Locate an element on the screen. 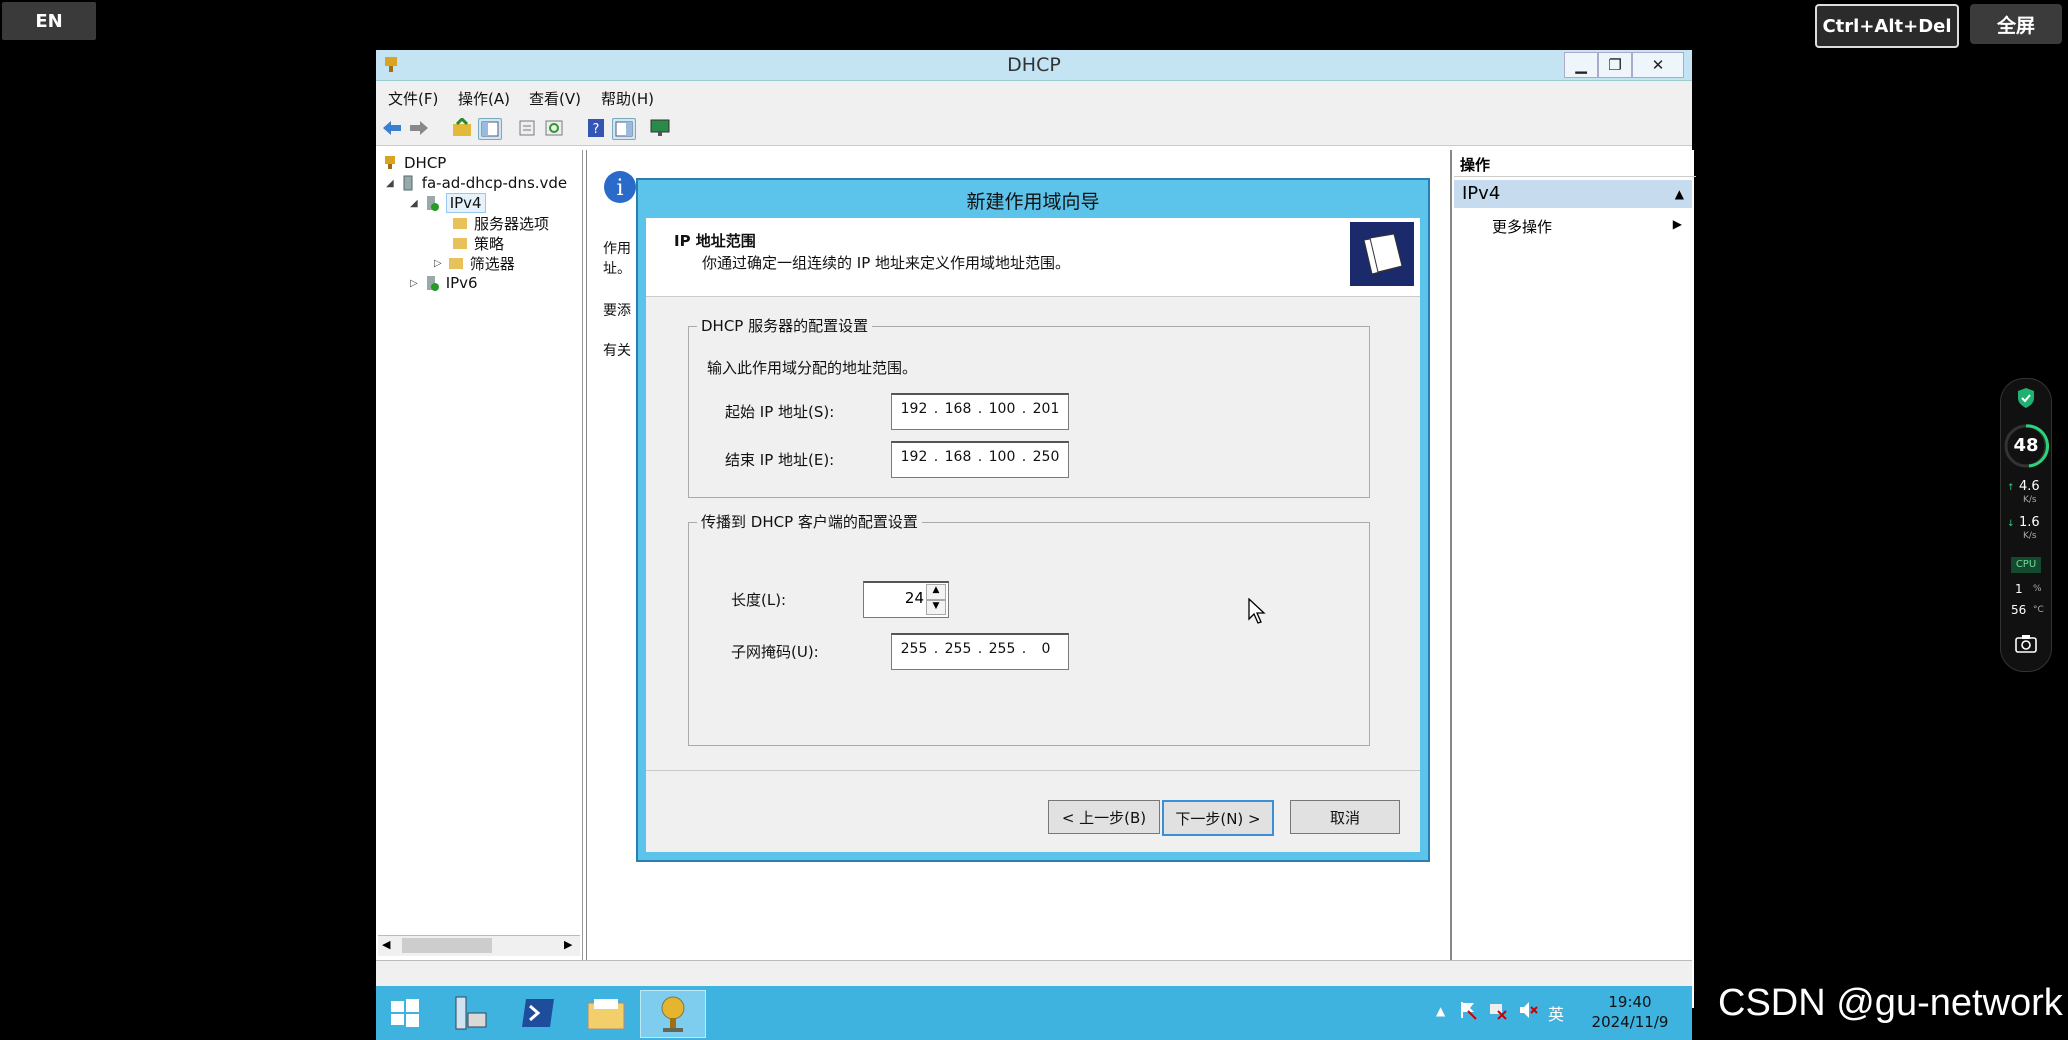 This screenshot has width=2068, height=1040. window-titlebar: DHCP ▁ ❐ ✕ is located at coordinates (1034, 65).